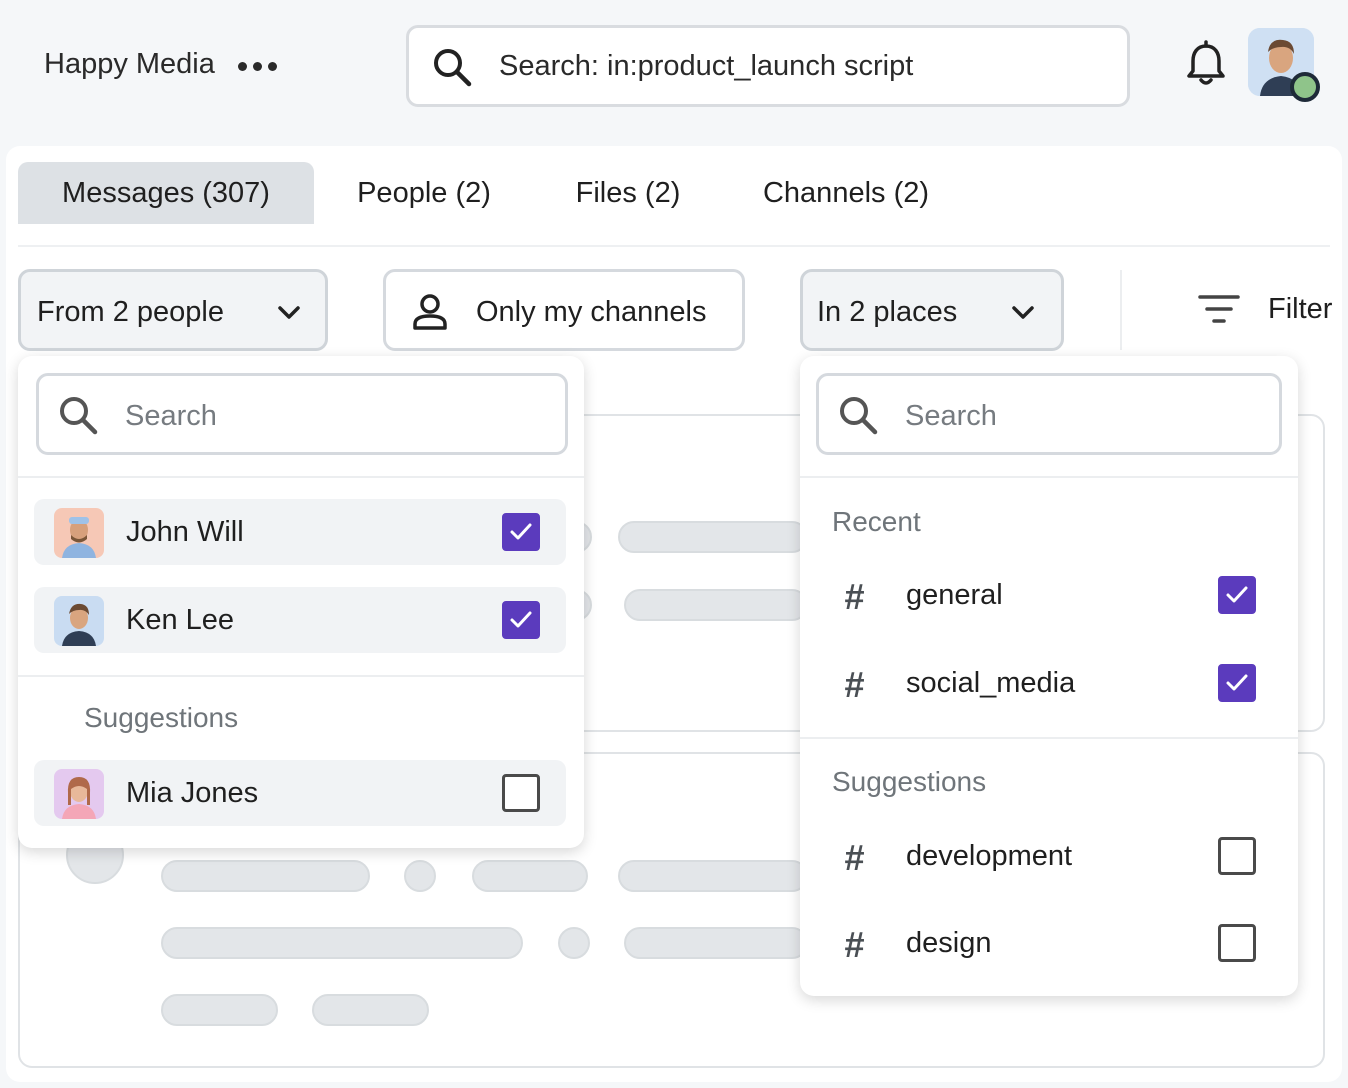  Describe the element at coordinates (1206, 64) in the screenshot. I see `bell-icon` at that location.